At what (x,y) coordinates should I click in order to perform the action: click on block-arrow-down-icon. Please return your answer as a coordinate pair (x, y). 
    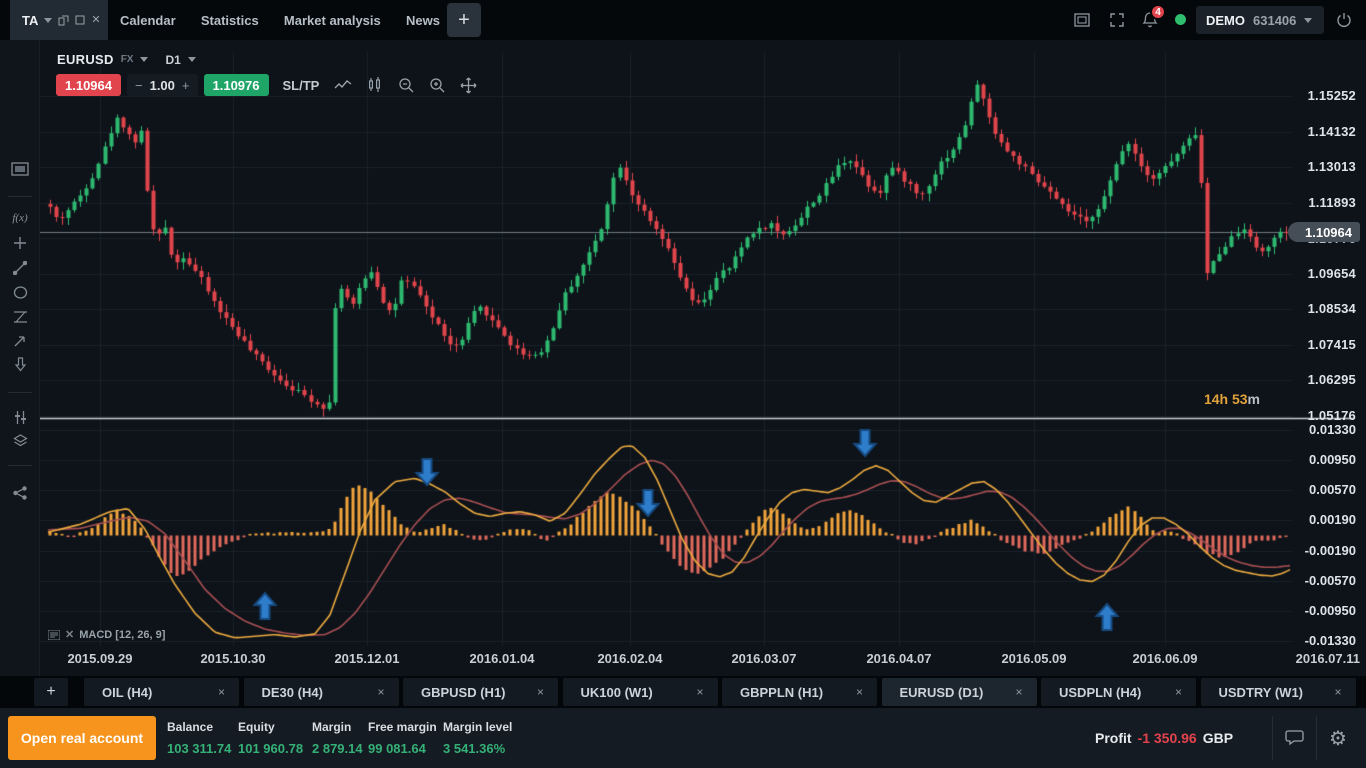
    Looking at the image, I should click on (20, 364).